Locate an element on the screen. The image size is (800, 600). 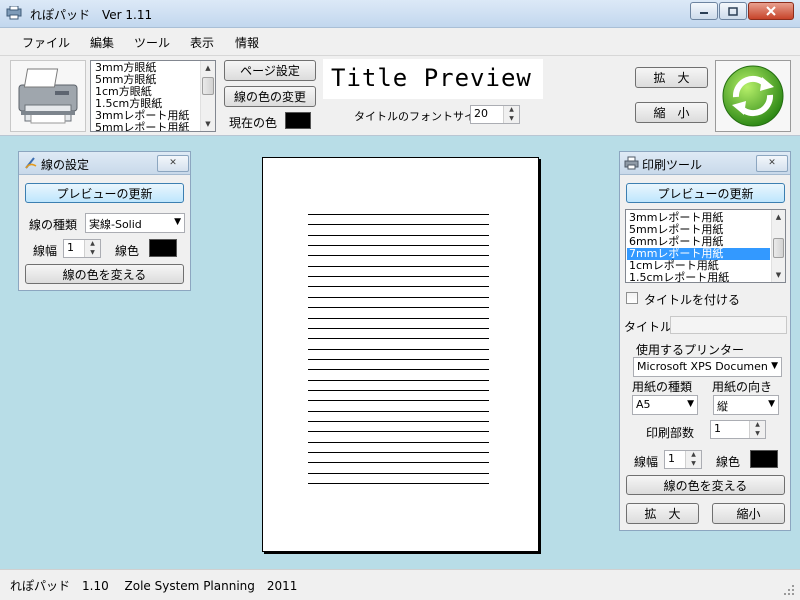
orientation-select: 縦 ▼ is located at coordinates (746, 405).